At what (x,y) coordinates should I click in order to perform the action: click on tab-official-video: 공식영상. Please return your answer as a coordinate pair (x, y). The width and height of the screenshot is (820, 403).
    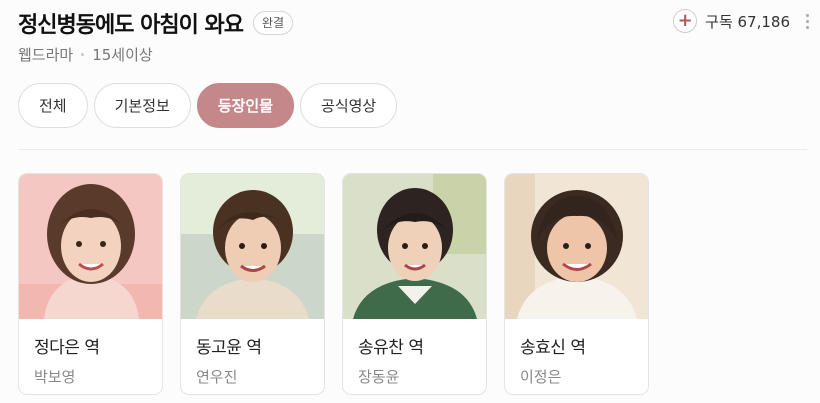
    Looking at the image, I should click on (349, 105).